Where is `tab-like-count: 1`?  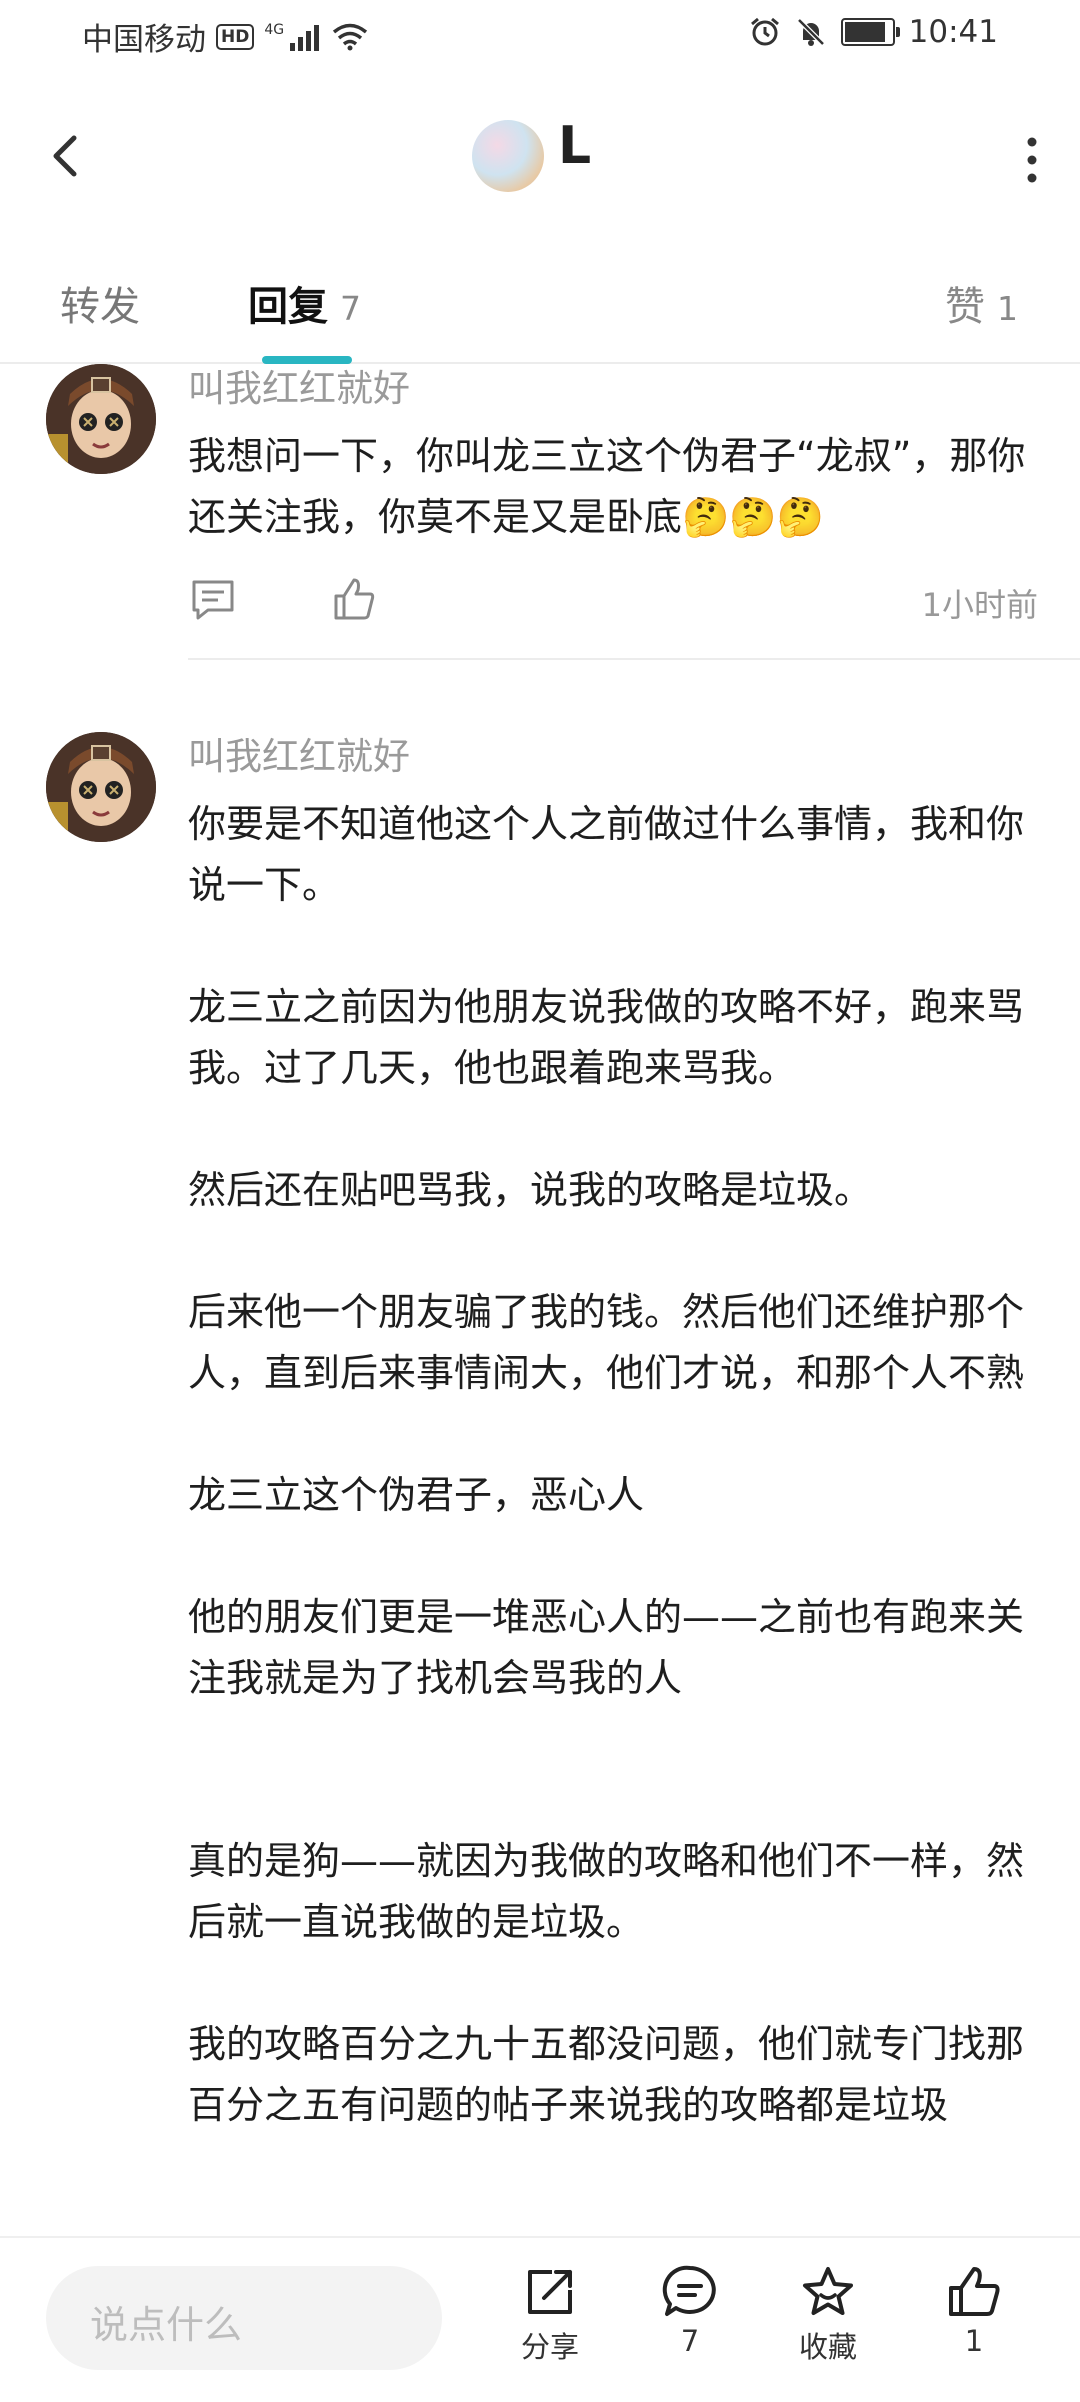
tab-like-count: 1 is located at coordinates (1007, 308).